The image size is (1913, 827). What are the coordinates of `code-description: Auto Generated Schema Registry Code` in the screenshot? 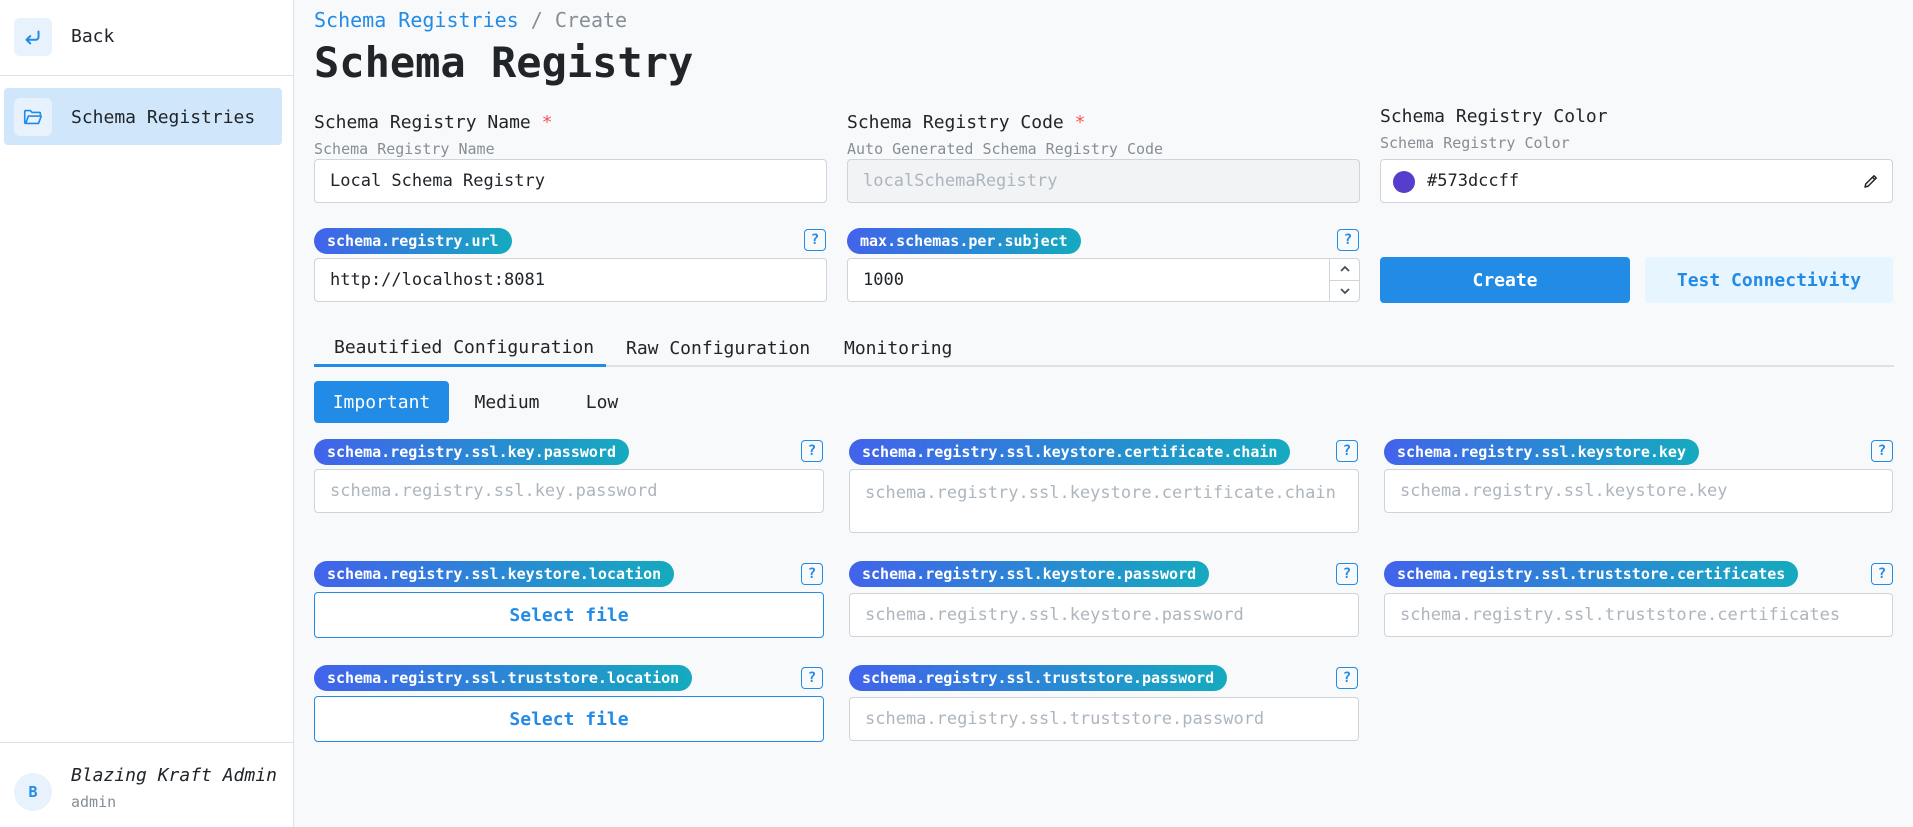 It's located at (1005, 149).